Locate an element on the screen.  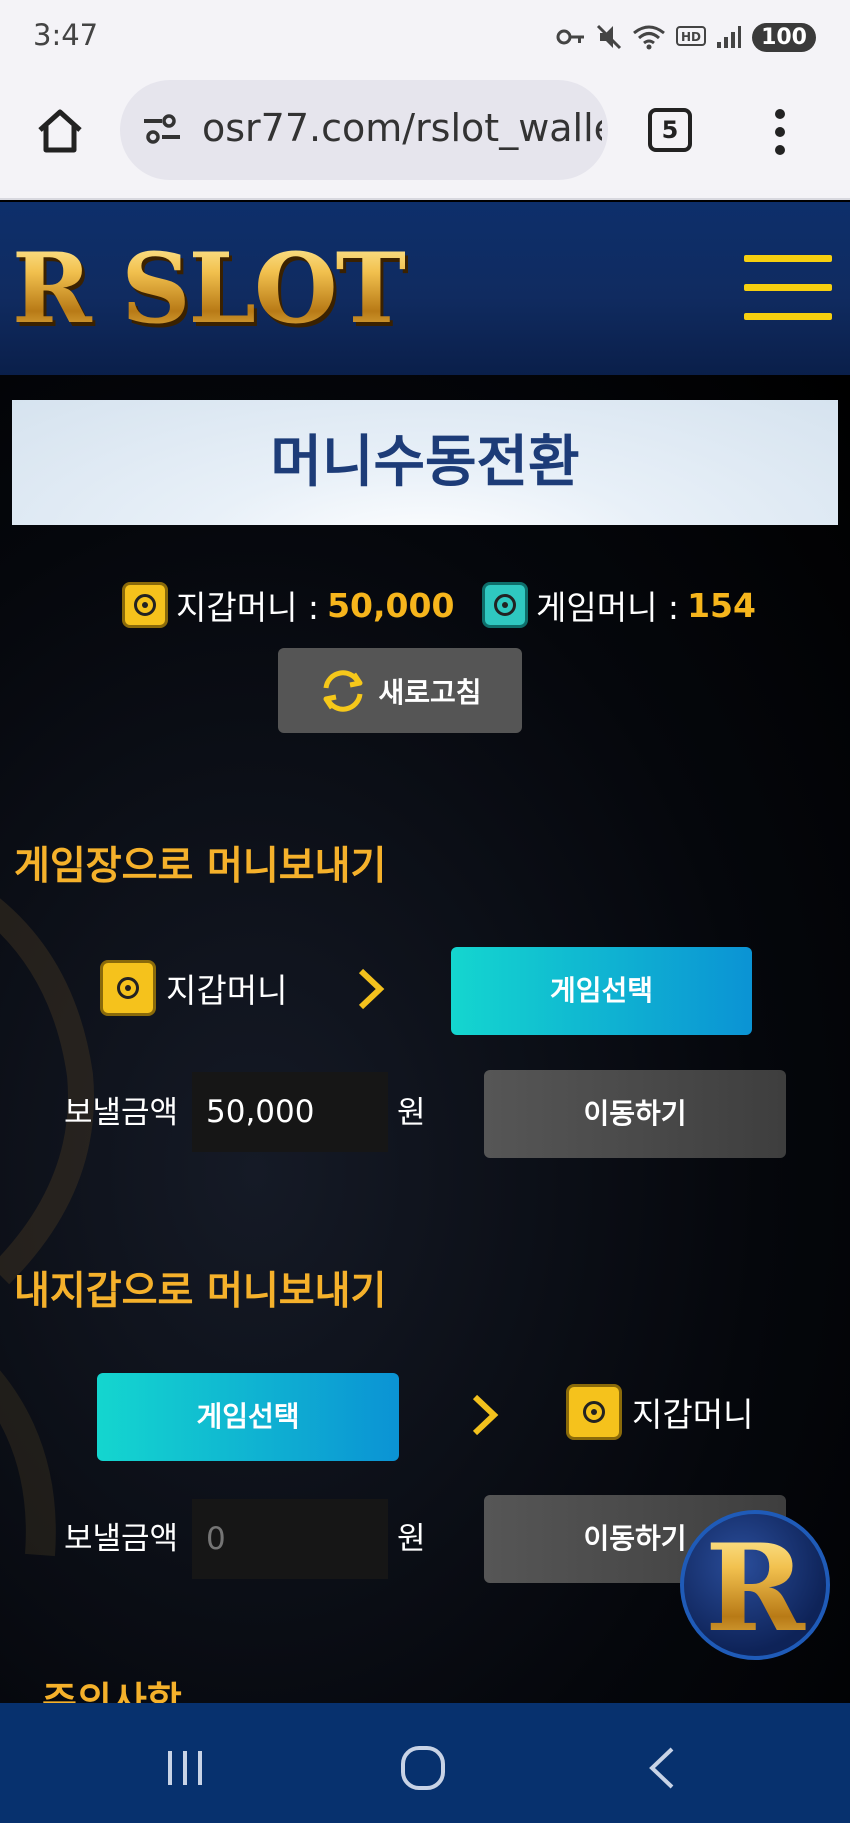
address-bar: osr77.com/rslot_walle is located at coordinates (364, 130).